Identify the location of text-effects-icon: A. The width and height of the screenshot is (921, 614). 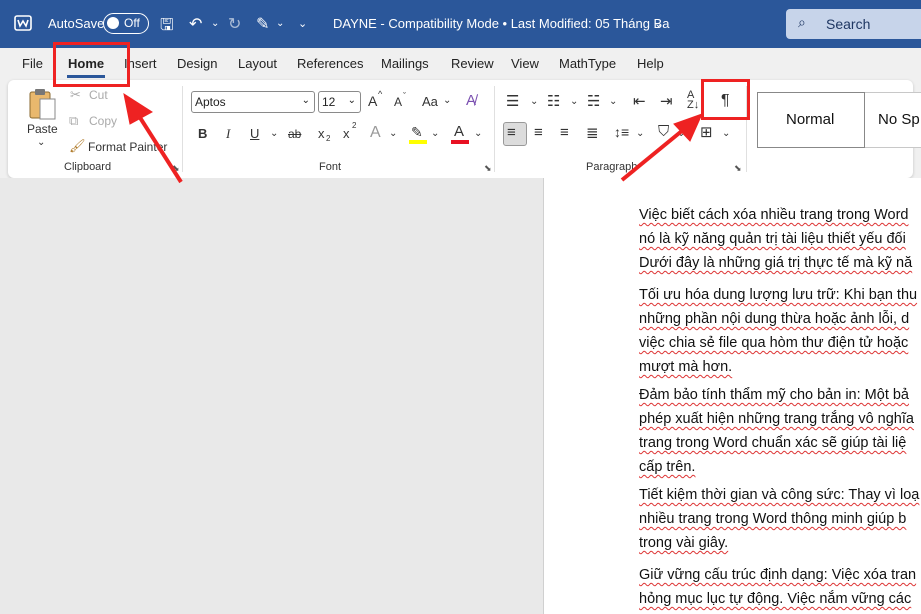
(375, 133).